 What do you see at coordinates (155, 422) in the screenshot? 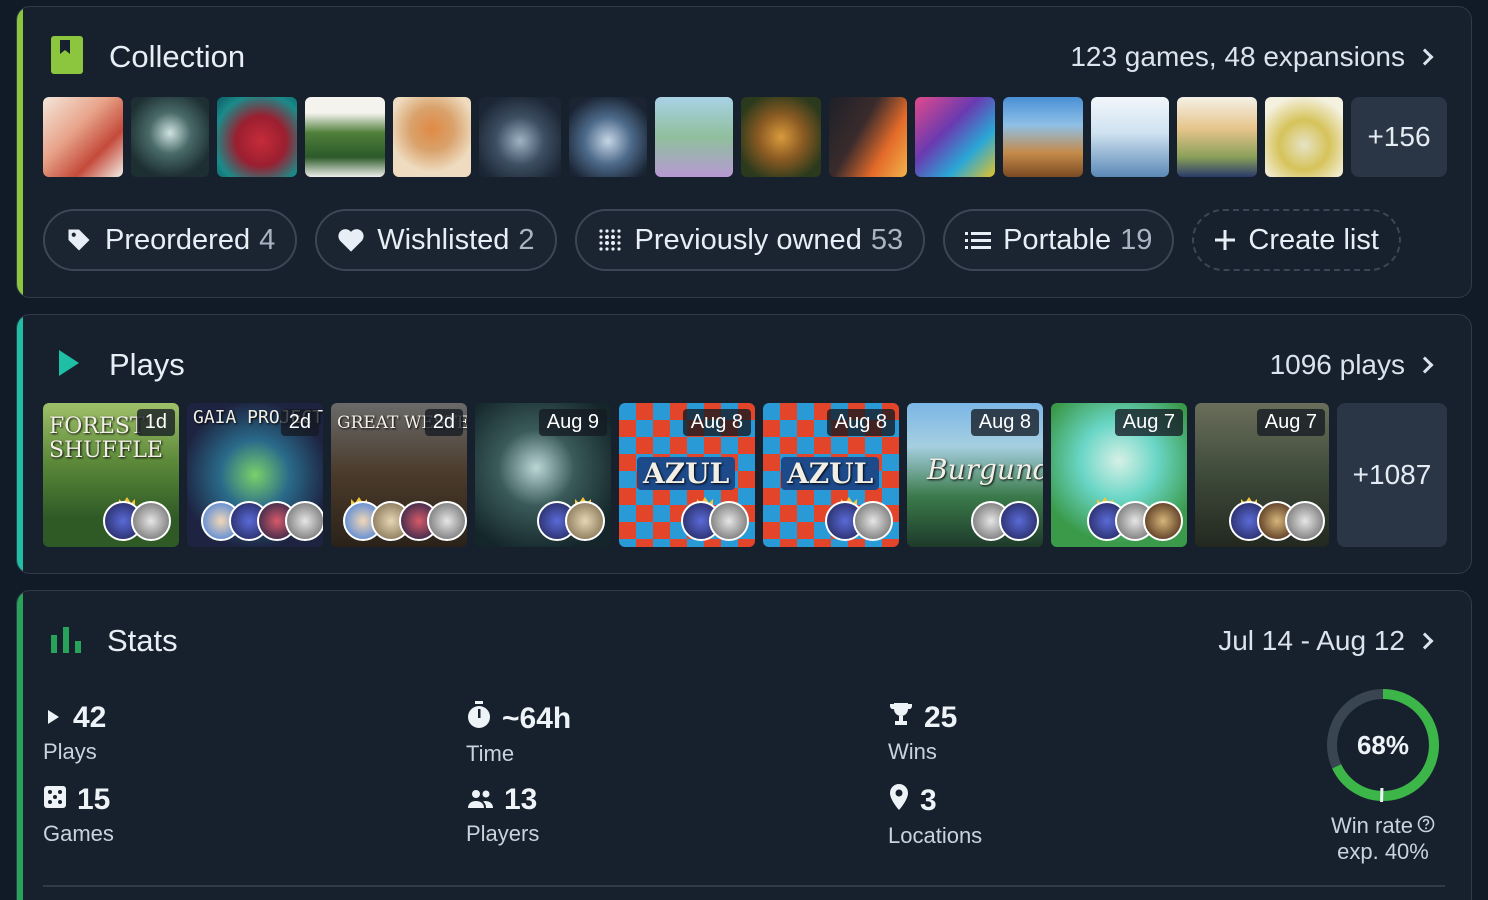
I see `play-date: 1d` at bounding box center [155, 422].